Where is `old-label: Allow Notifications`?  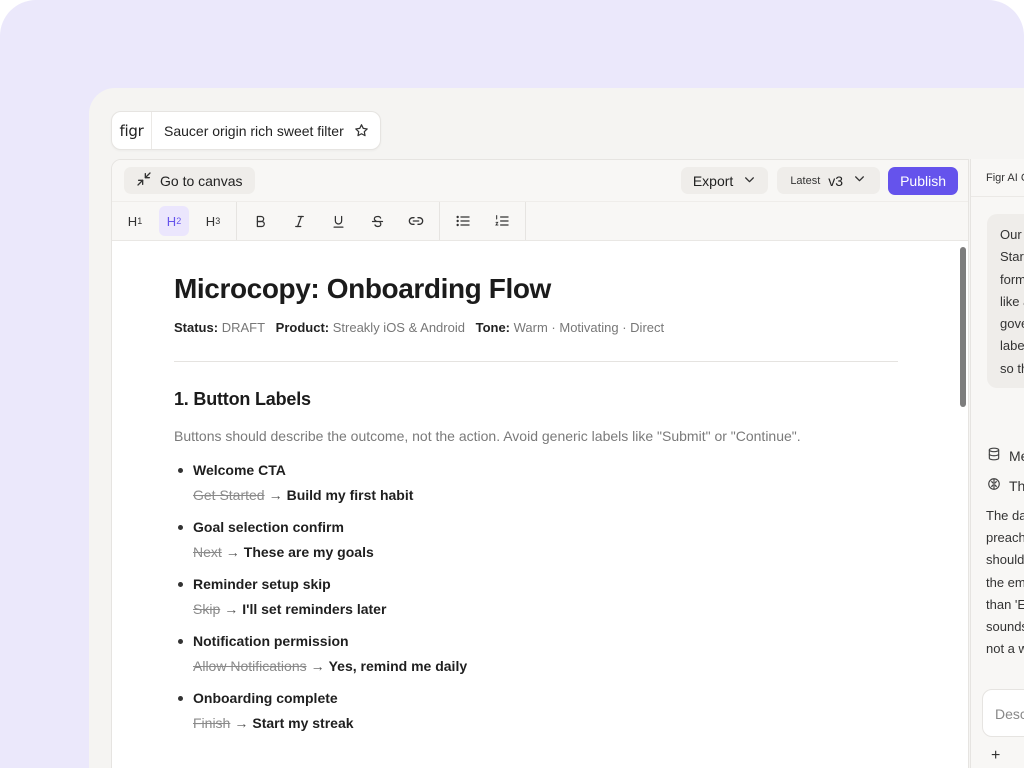 old-label: Allow Notifications is located at coordinates (250, 666).